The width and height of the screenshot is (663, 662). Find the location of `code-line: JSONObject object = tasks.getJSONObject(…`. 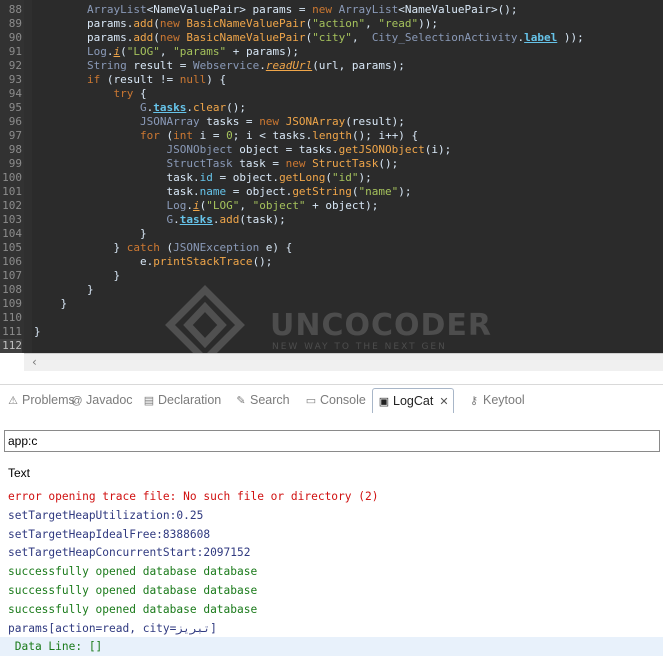

code-line: JSONObject object = tasks.getJSONObject(… is located at coordinates (242, 150).